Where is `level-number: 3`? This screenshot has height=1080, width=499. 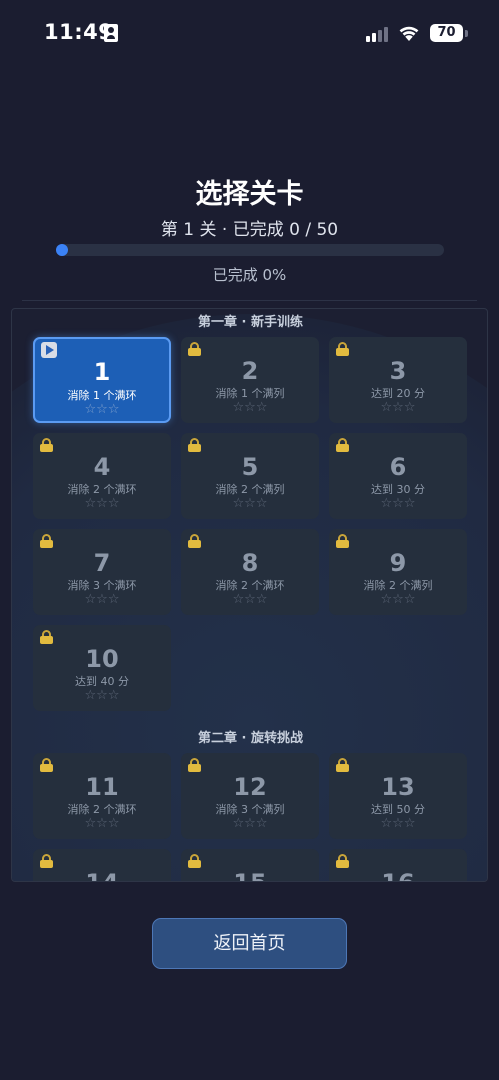 level-number: 3 is located at coordinates (398, 371).